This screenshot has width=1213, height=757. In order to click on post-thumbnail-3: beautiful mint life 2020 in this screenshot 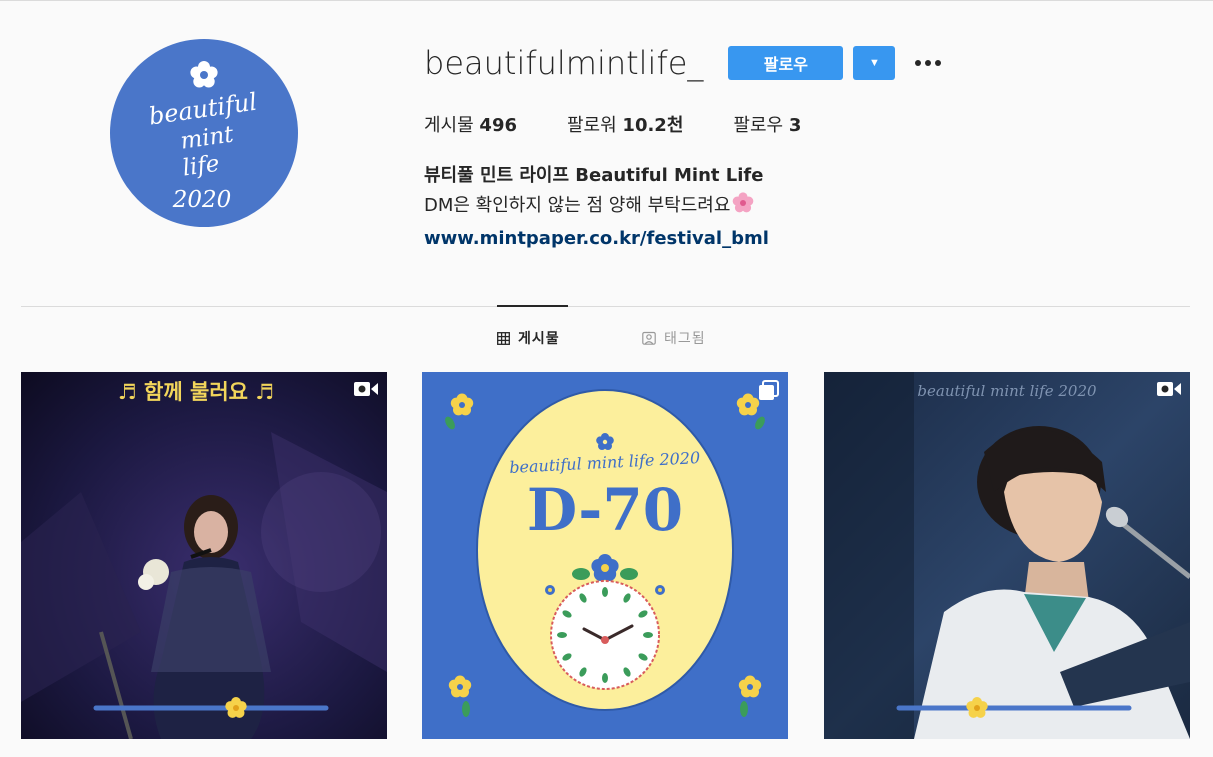, I will do `click(1007, 555)`.